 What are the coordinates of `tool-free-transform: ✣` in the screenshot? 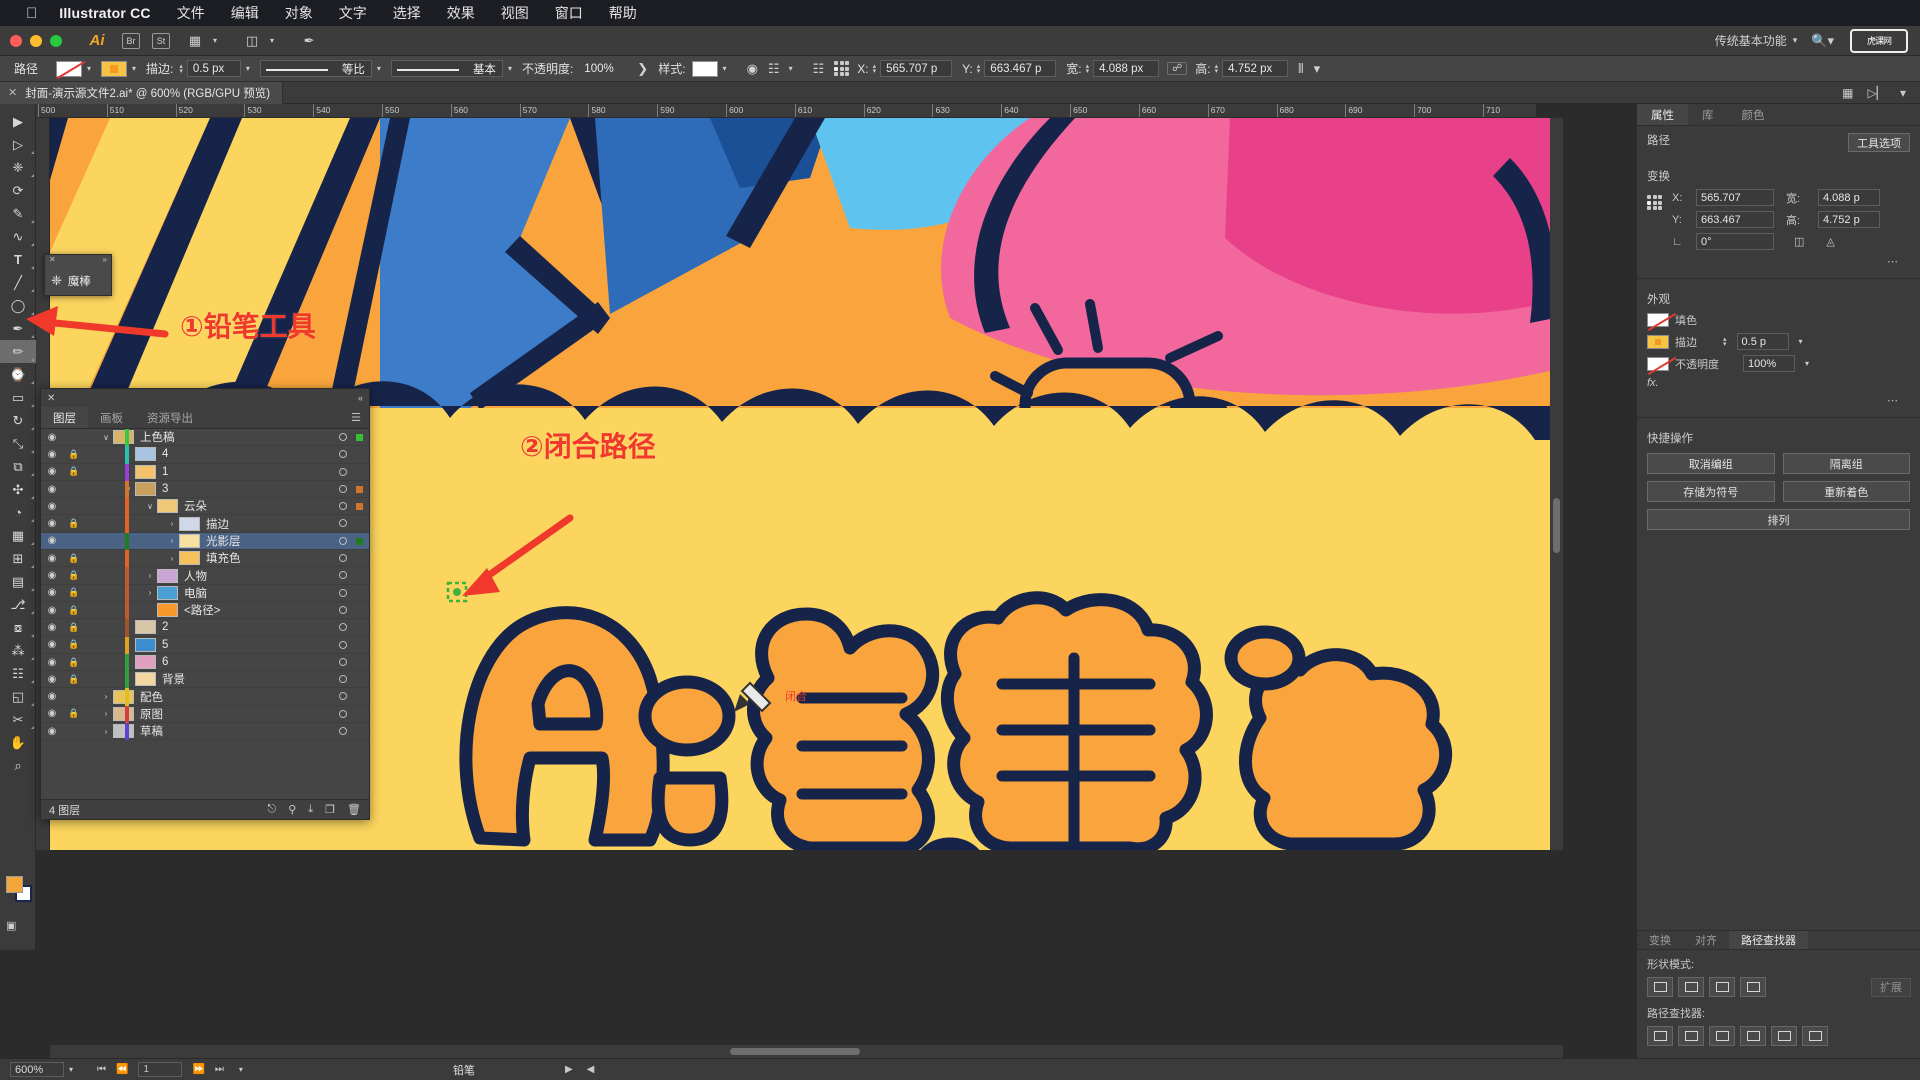 It's located at (18, 489).